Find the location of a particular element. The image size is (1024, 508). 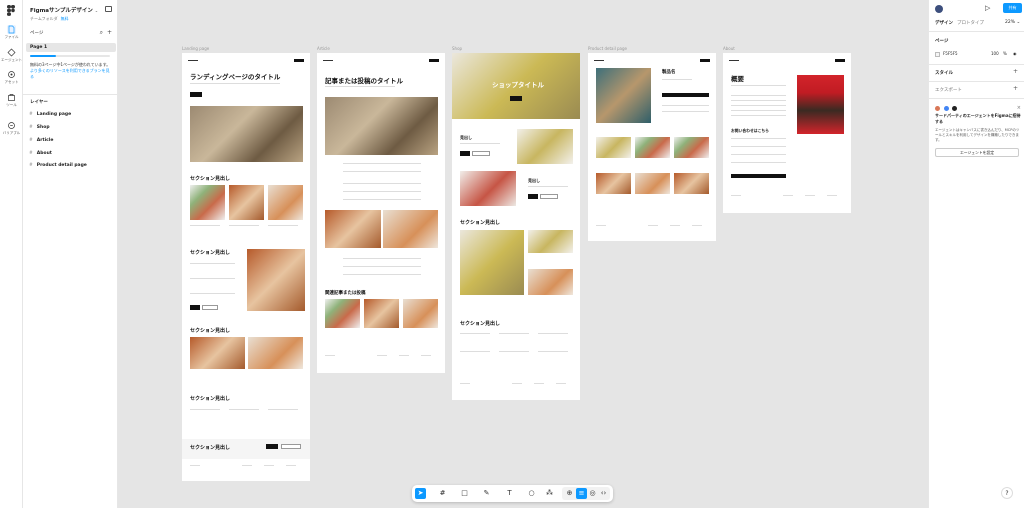

rail-tools: ツール is located at coordinates (11, 100).